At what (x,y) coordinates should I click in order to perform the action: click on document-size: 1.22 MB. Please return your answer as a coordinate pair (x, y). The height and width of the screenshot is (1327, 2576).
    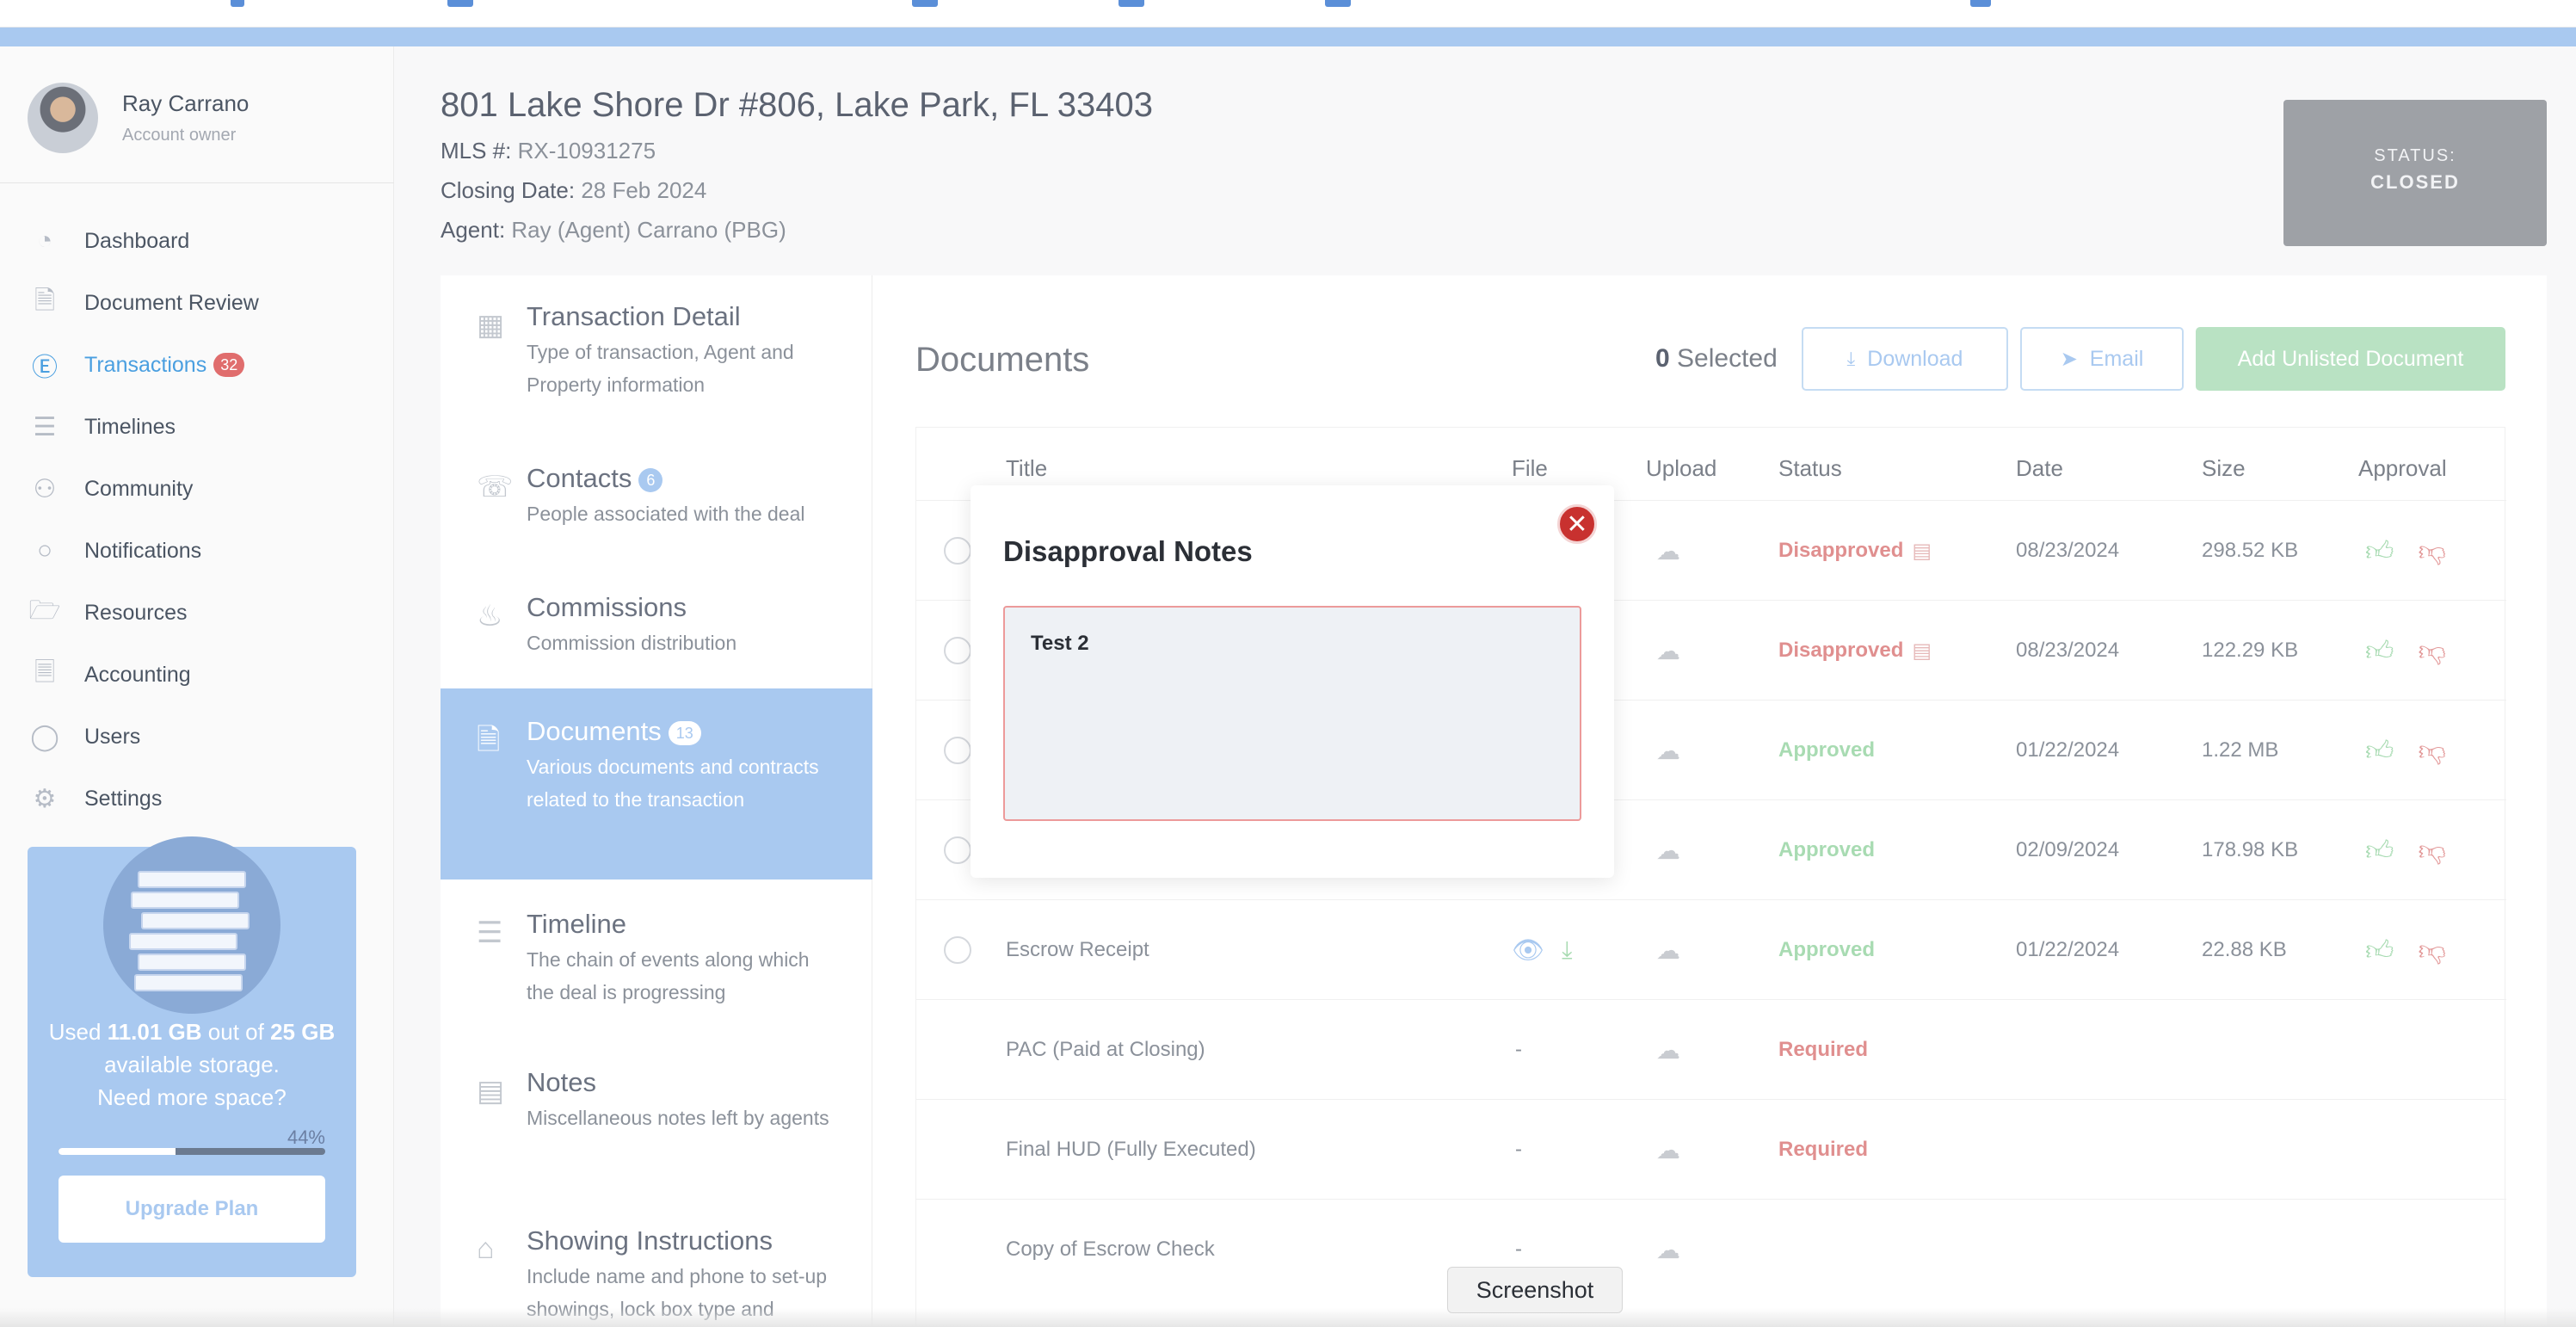
    Looking at the image, I should click on (2241, 750).